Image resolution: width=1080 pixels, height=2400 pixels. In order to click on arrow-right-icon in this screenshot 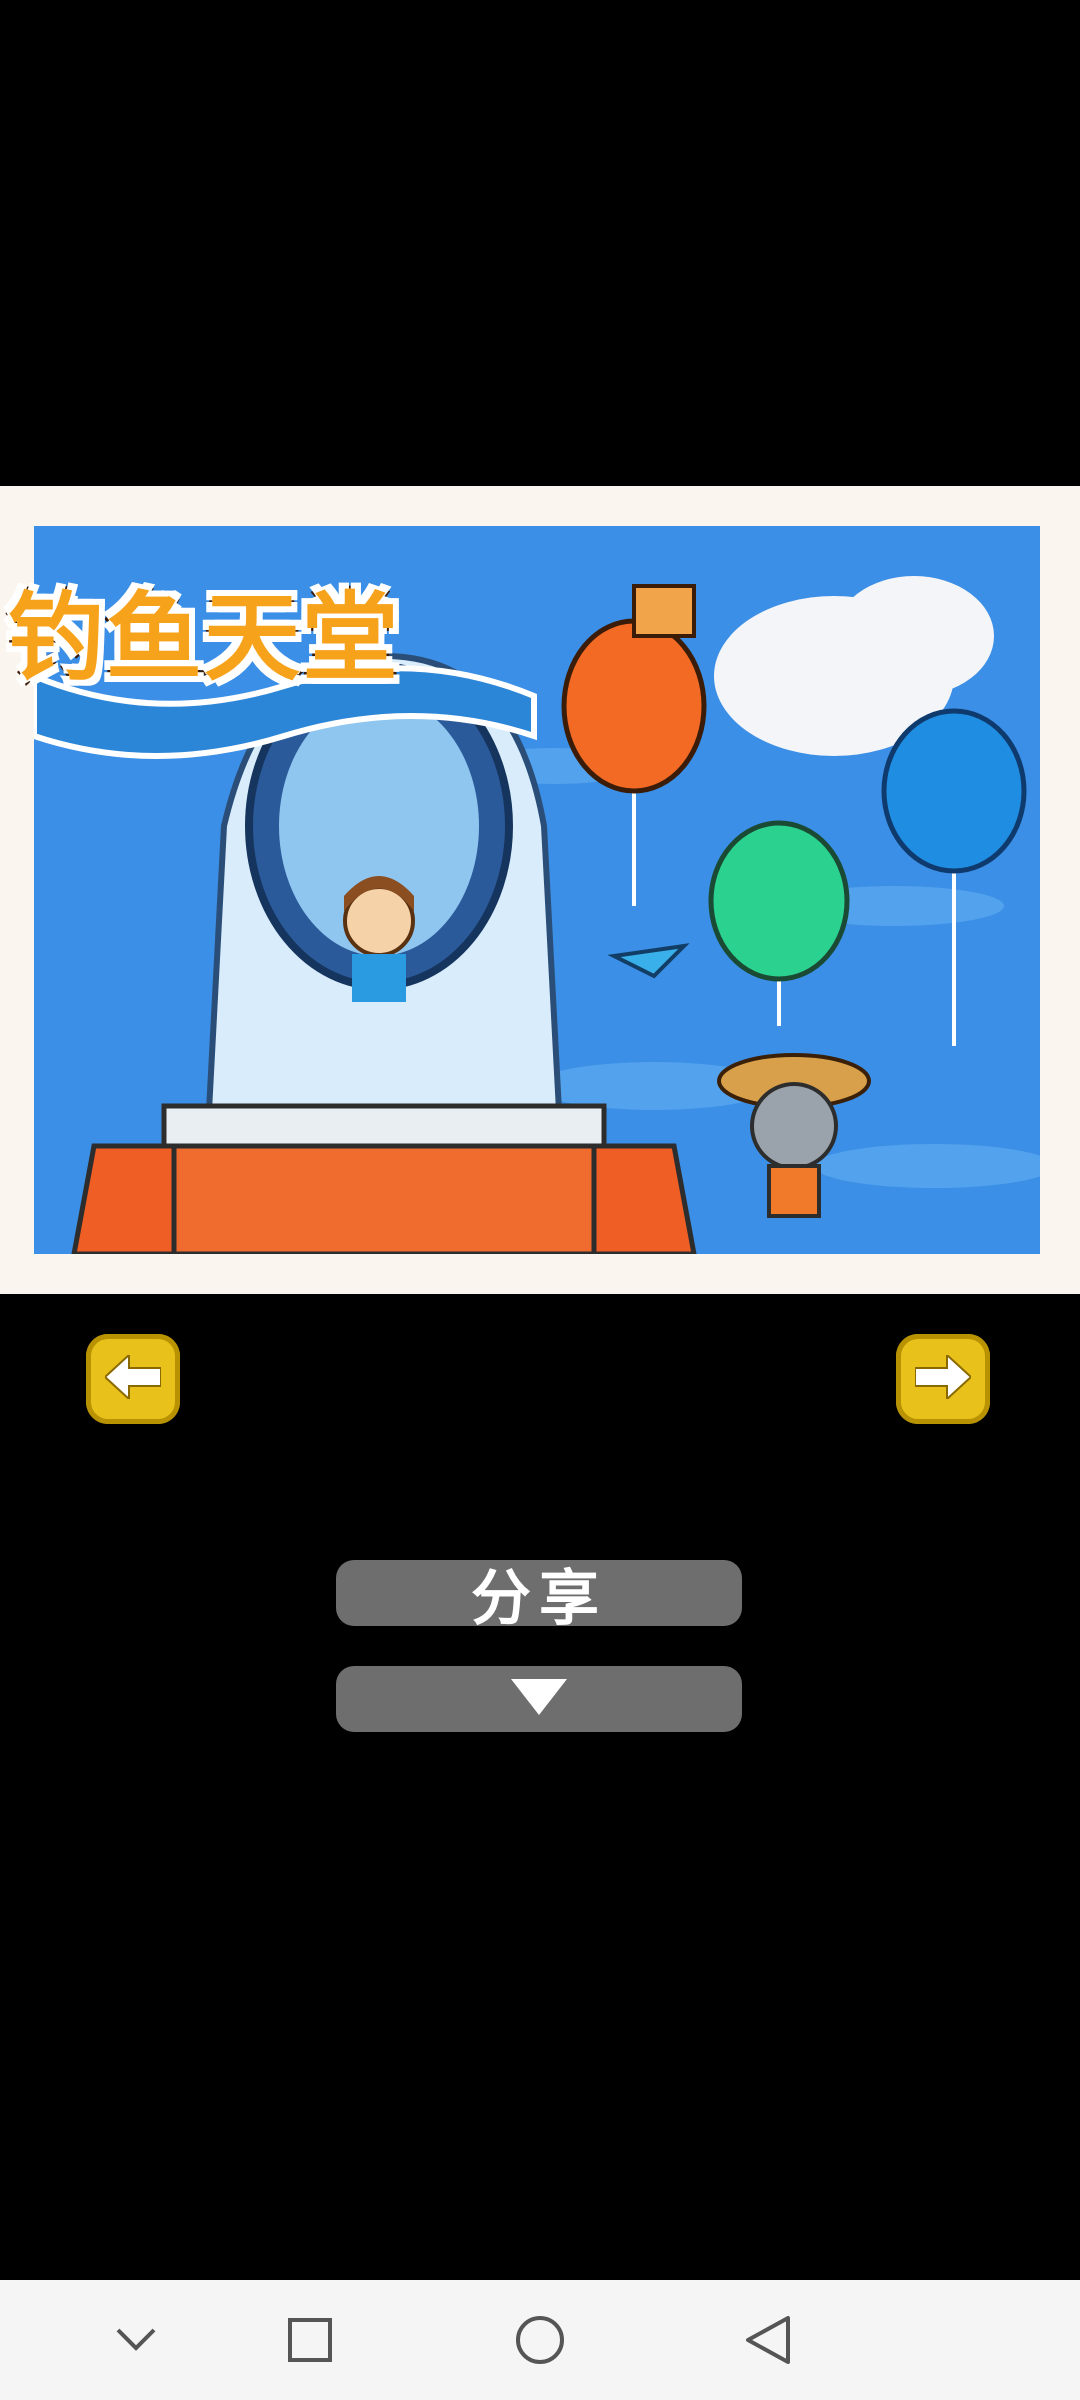, I will do `click(943, 1377)`.